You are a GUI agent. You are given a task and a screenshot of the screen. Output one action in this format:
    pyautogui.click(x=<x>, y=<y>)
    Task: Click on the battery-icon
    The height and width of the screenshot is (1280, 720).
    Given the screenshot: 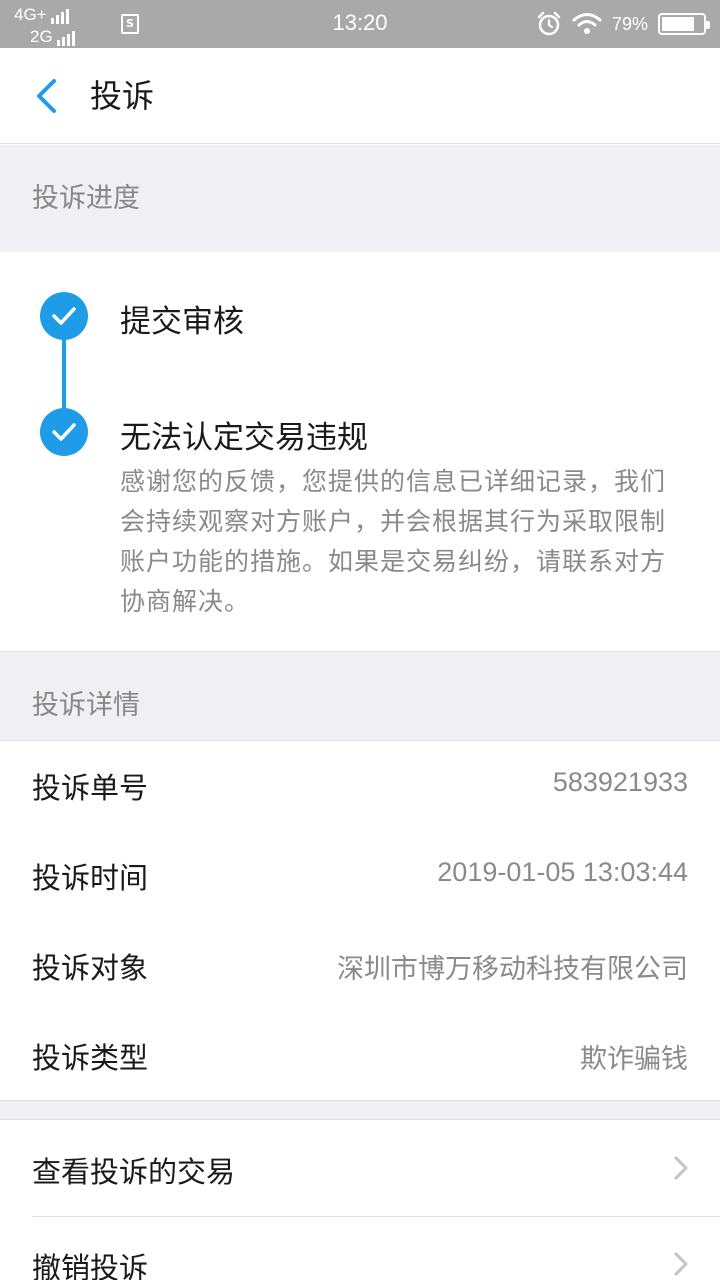 What is the action you would take?
    pyautogui.click(x=684, y=24)
    